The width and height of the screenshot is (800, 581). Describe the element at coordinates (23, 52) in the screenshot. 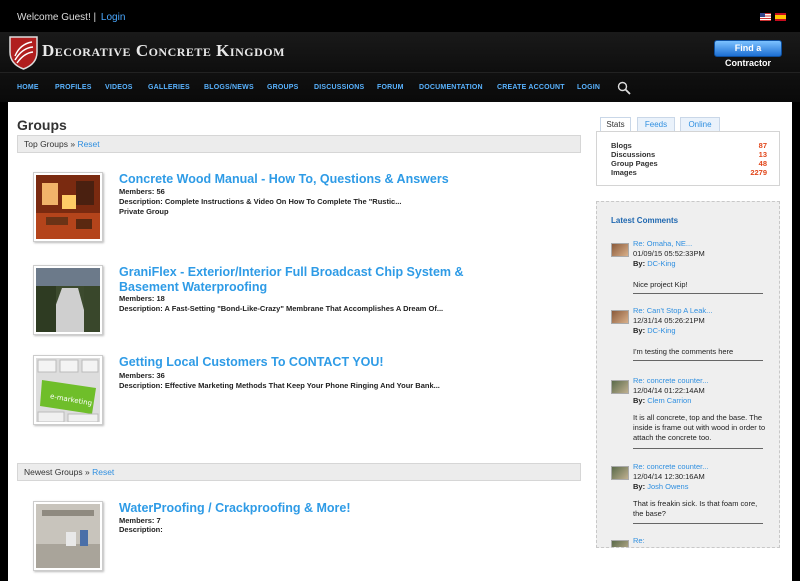

I see `logo-shield-icon` at that location.